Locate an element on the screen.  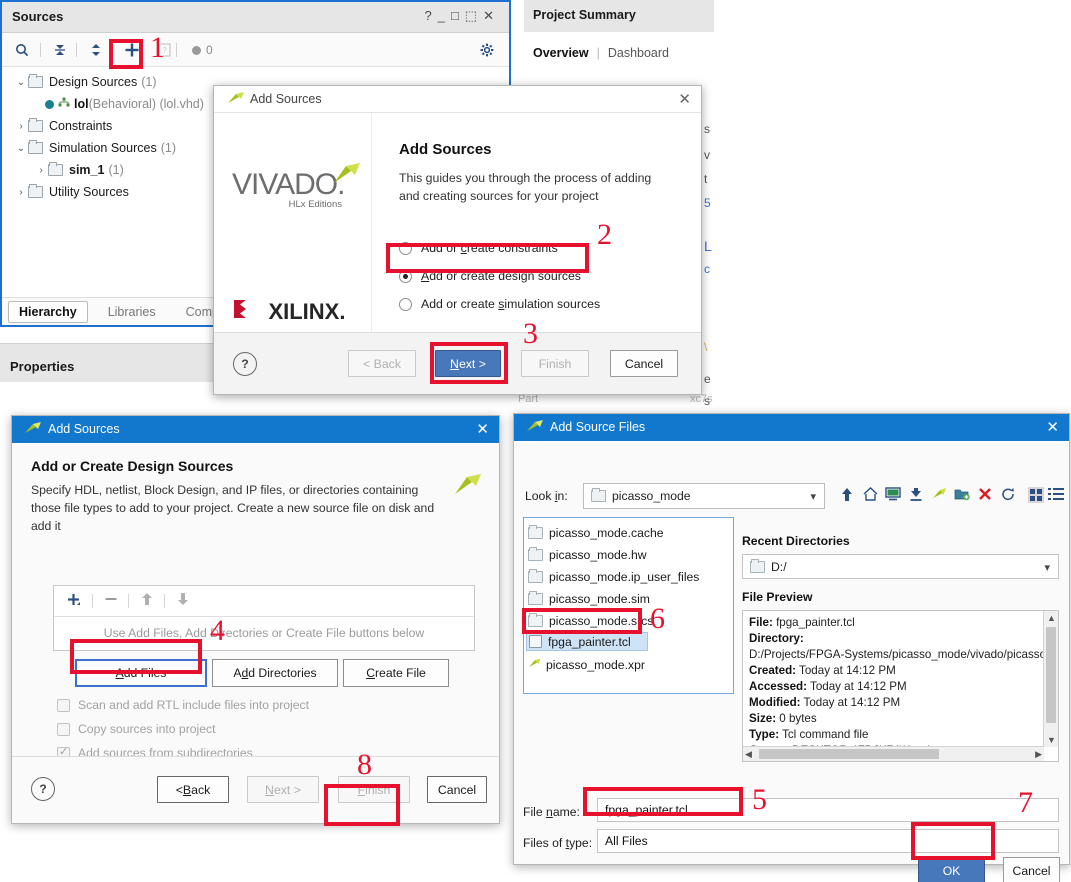
create-file-button: Create File is located at coordinates (396, 673).